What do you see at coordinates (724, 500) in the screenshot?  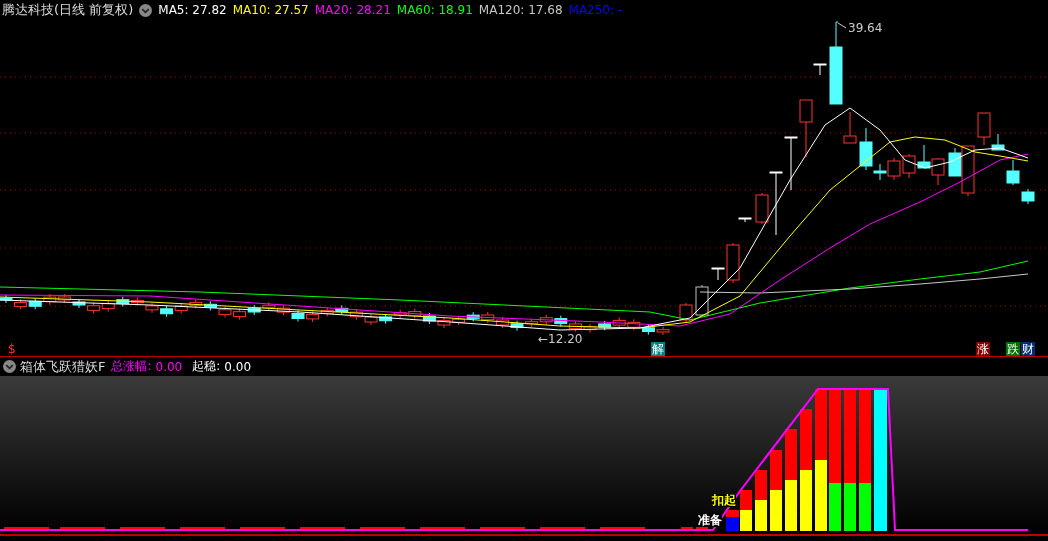 I see `signal-label: 扣起` at bounding box center [724, 500].